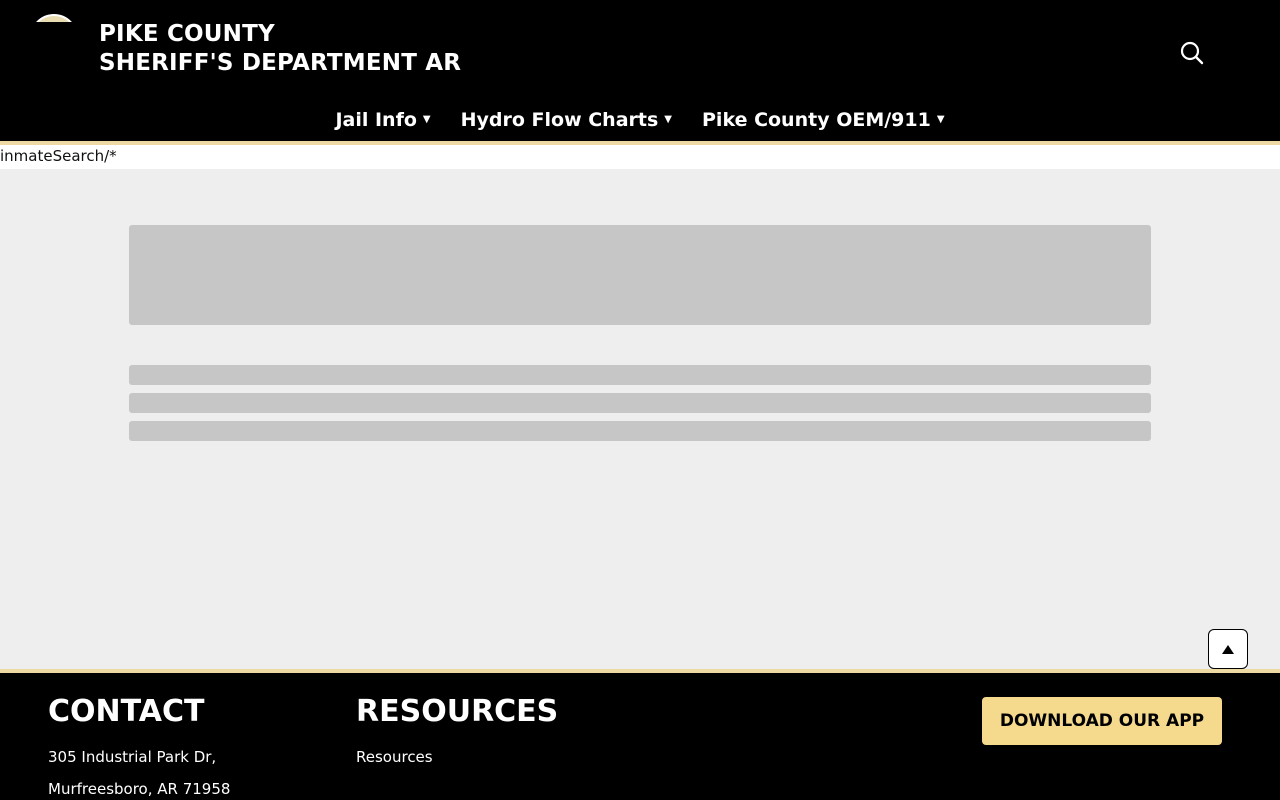 The image size is (1280, 800). I want to click on resources-link: Resources, so click(394, 757).